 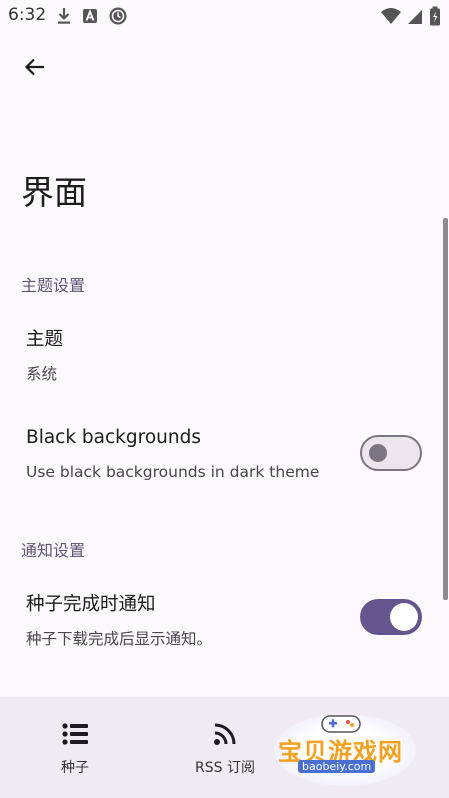 I want to click on font-a-icon, so click(x=90, y=16).